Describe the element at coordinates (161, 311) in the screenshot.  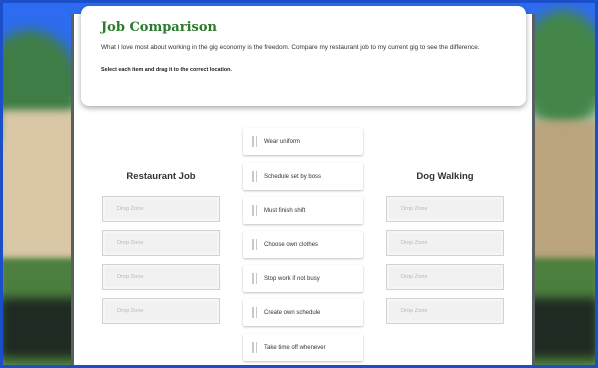
I see `drop-zone-left-4: Drop Zone` at that location.